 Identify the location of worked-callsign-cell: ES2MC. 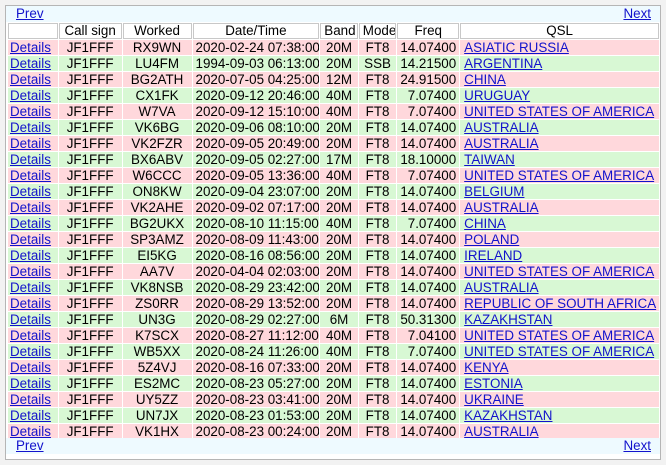
(157, 383).